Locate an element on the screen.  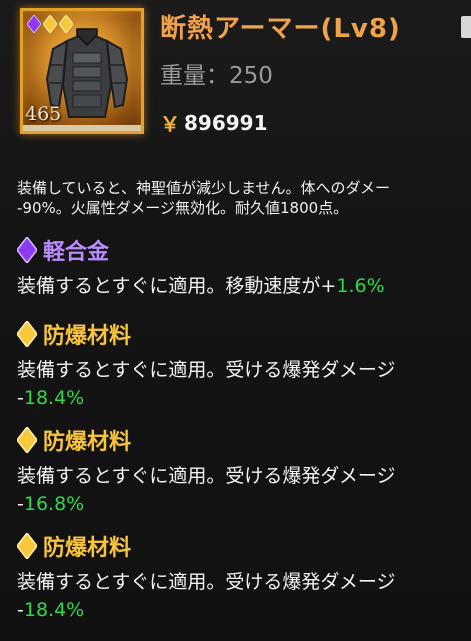
mod-value: 16.8% is located at coordinates (54, 504).